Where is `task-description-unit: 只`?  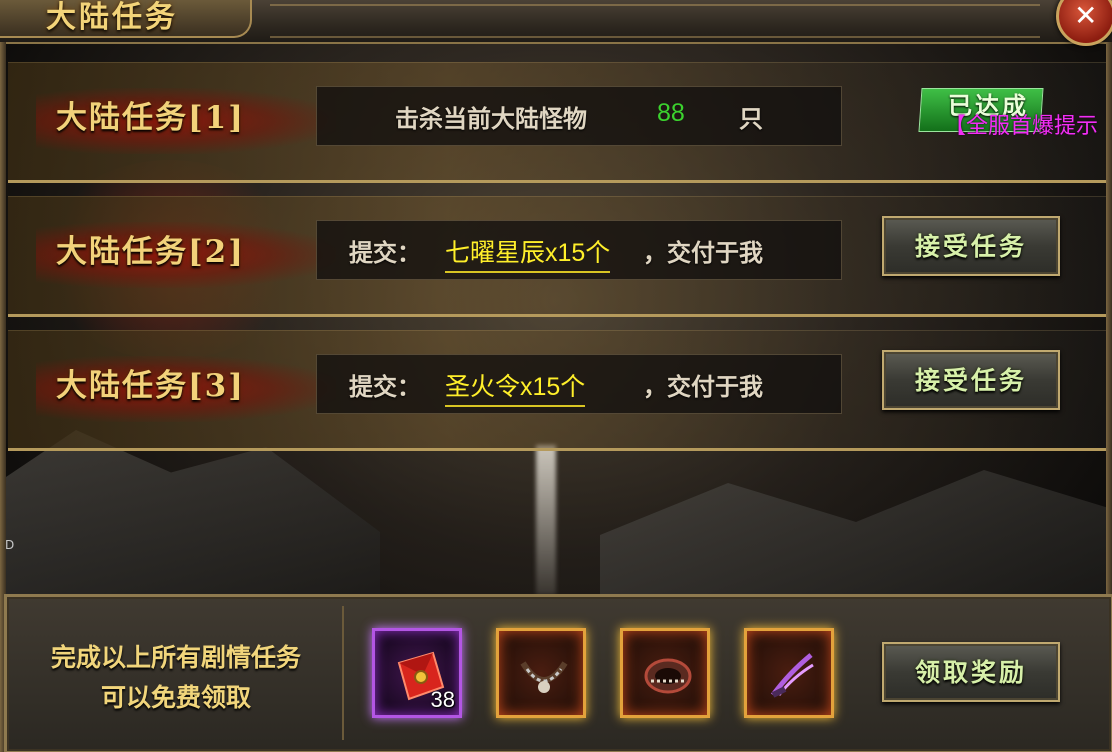
task-description-unit: 只 is located at coordinates (751, 119).